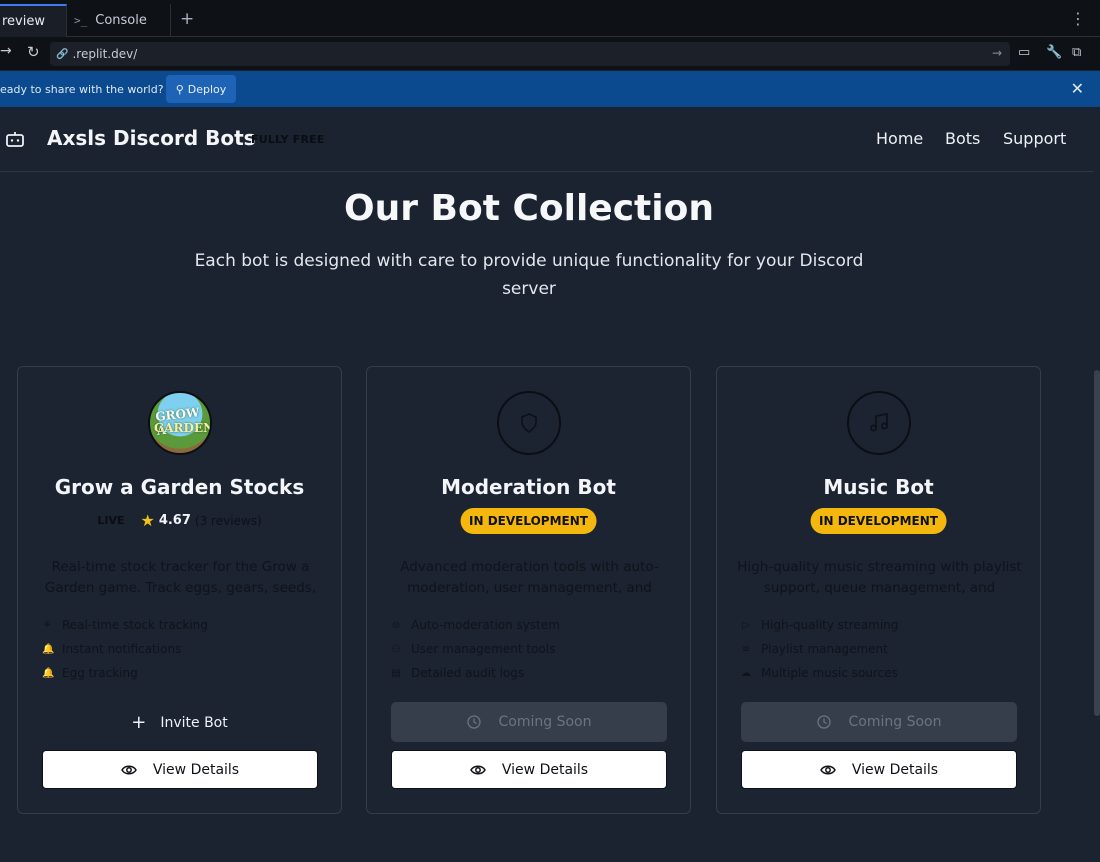 The height and width of the screenshot is (862, 1100). Describe the element at coordinates (396, 673) in the screenshot. I see `clipboard-icon: ▤` at that location.